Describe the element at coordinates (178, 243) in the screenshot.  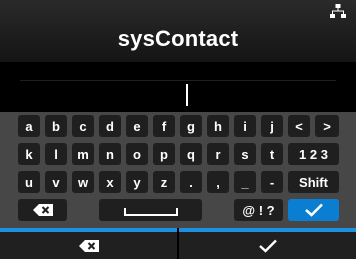
I see `footer-bar` at that location.